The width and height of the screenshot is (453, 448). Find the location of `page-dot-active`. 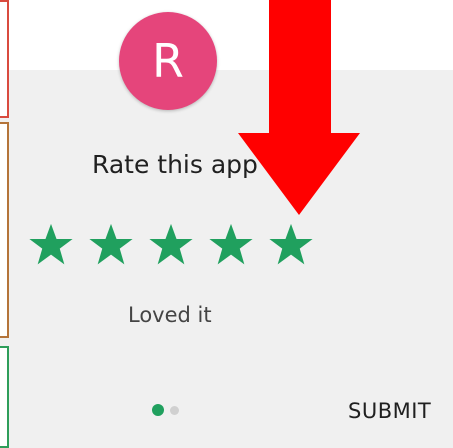

page-dot-active is located at coordinates (158, 410).